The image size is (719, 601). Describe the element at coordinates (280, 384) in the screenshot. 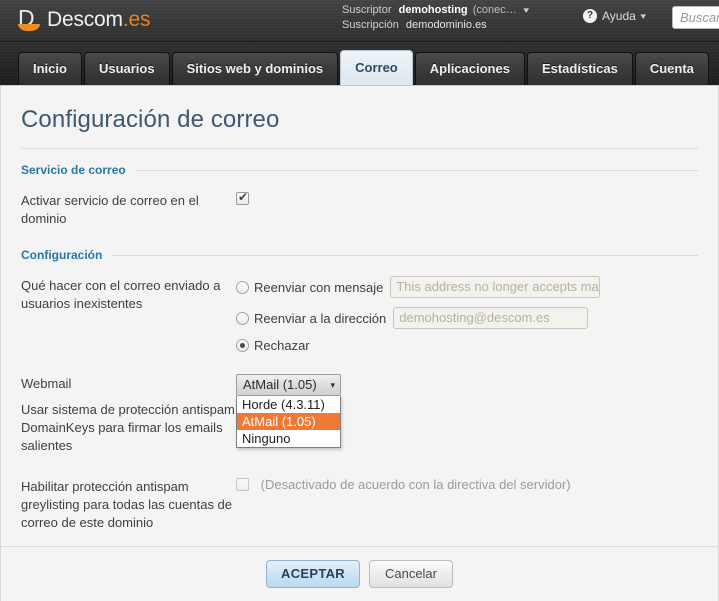

I see `webmail-selected-value: AtMail (1.05)` at that location.